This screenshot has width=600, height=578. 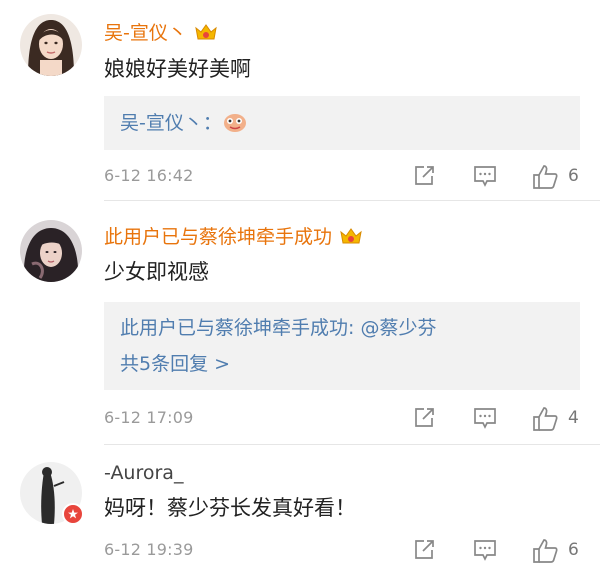 What do you see at coordinates (175, 364) in the screenshot?
I see `more-replies-link: 共5条回复 >` at bounding box center [175, 364].